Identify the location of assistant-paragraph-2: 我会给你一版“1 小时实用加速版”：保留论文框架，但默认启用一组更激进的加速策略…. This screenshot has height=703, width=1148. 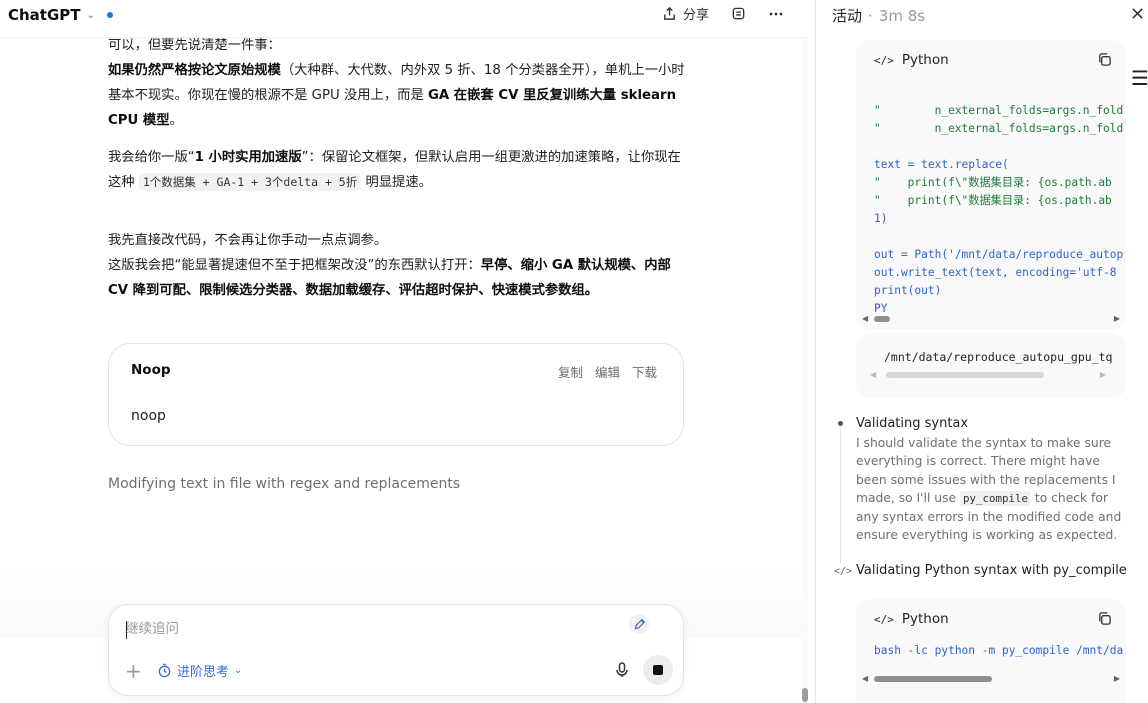
(398, 170).